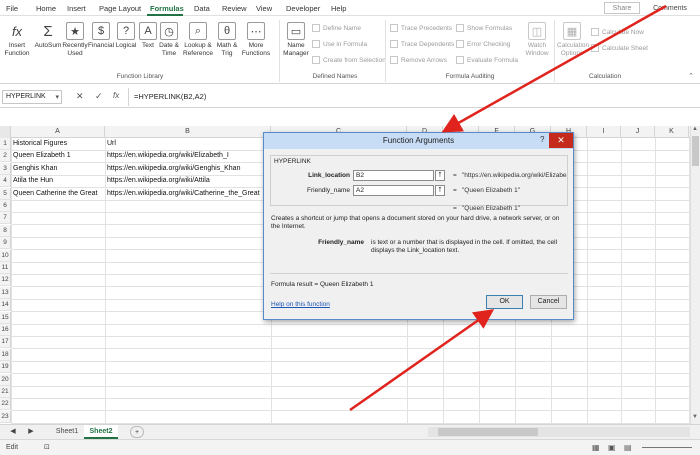 The height and width of the screenshot is (455, 700). What do you see at coordinates (48, 36) in the screenshot?
I see `autosum-button: Σ AutoSum` at bounding box center [48, 36].